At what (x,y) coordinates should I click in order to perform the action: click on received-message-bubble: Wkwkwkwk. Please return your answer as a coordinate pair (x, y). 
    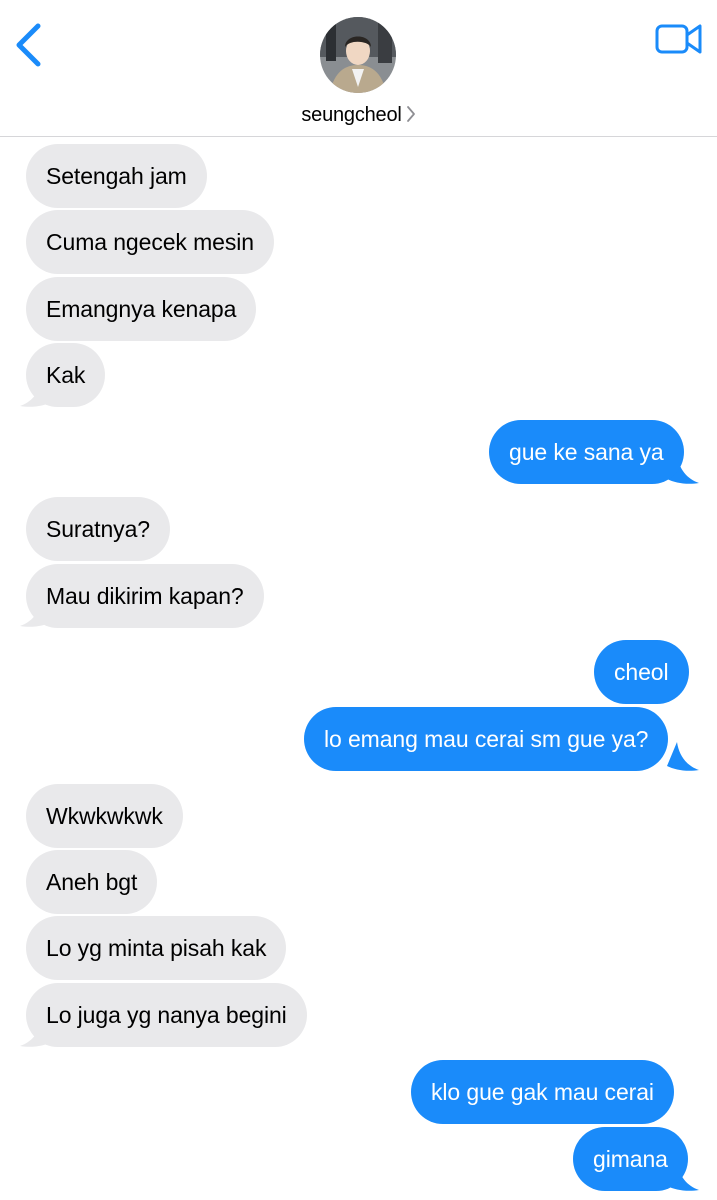
    Looking at the image, I should click on (104, 816).